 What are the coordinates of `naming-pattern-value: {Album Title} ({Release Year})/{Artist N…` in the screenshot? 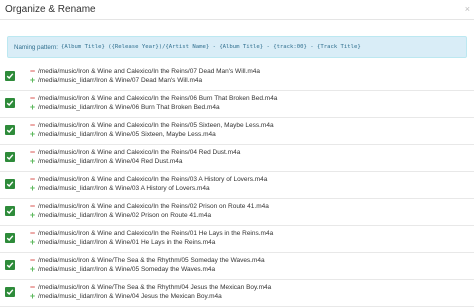 It's located at (211, 47).